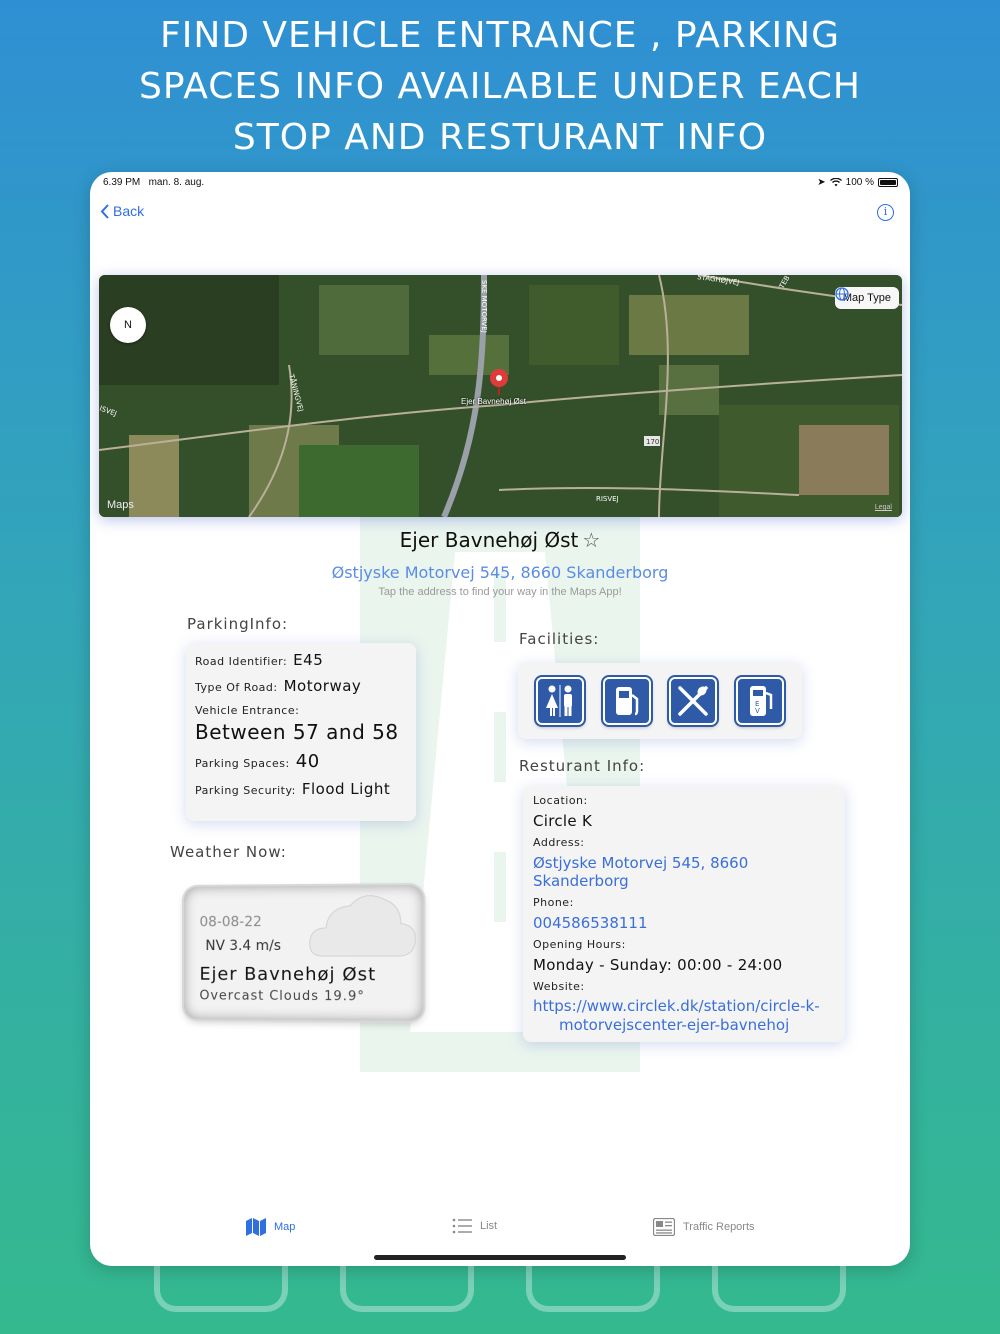  What do you see at coordinates (474, 1226) in the screenshot?
I see `tab-list: List` at bounding box center [474, 1226].